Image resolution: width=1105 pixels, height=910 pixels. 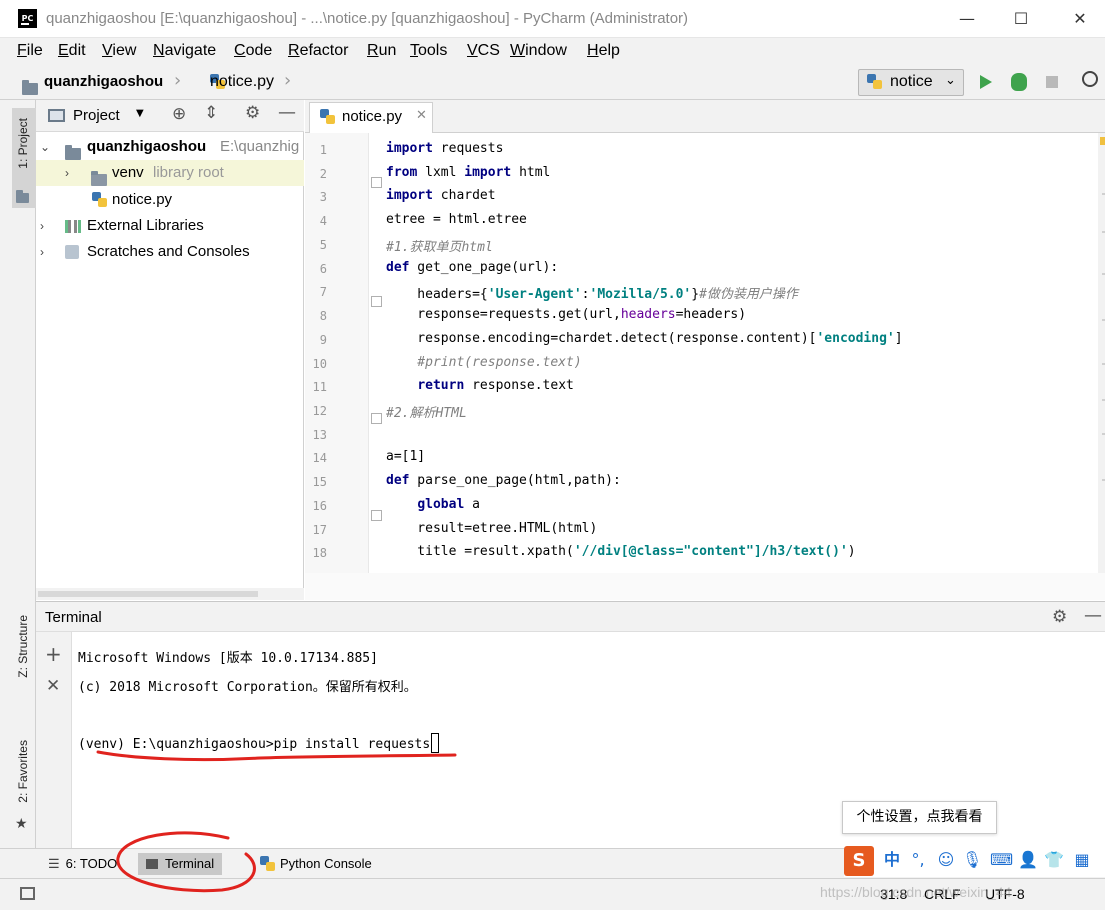 What do you see at coordinates (147, 146) in the screenshot?
I see `tree-root-name: quanzhigaoshou` at bounding box center [147, 146].